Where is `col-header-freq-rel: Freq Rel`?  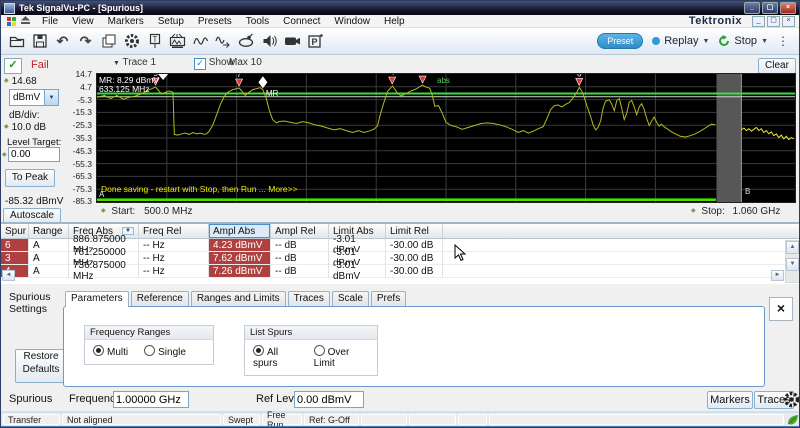 col-header-freq-rel: Freq Rel is located at coordinates (174, 231).